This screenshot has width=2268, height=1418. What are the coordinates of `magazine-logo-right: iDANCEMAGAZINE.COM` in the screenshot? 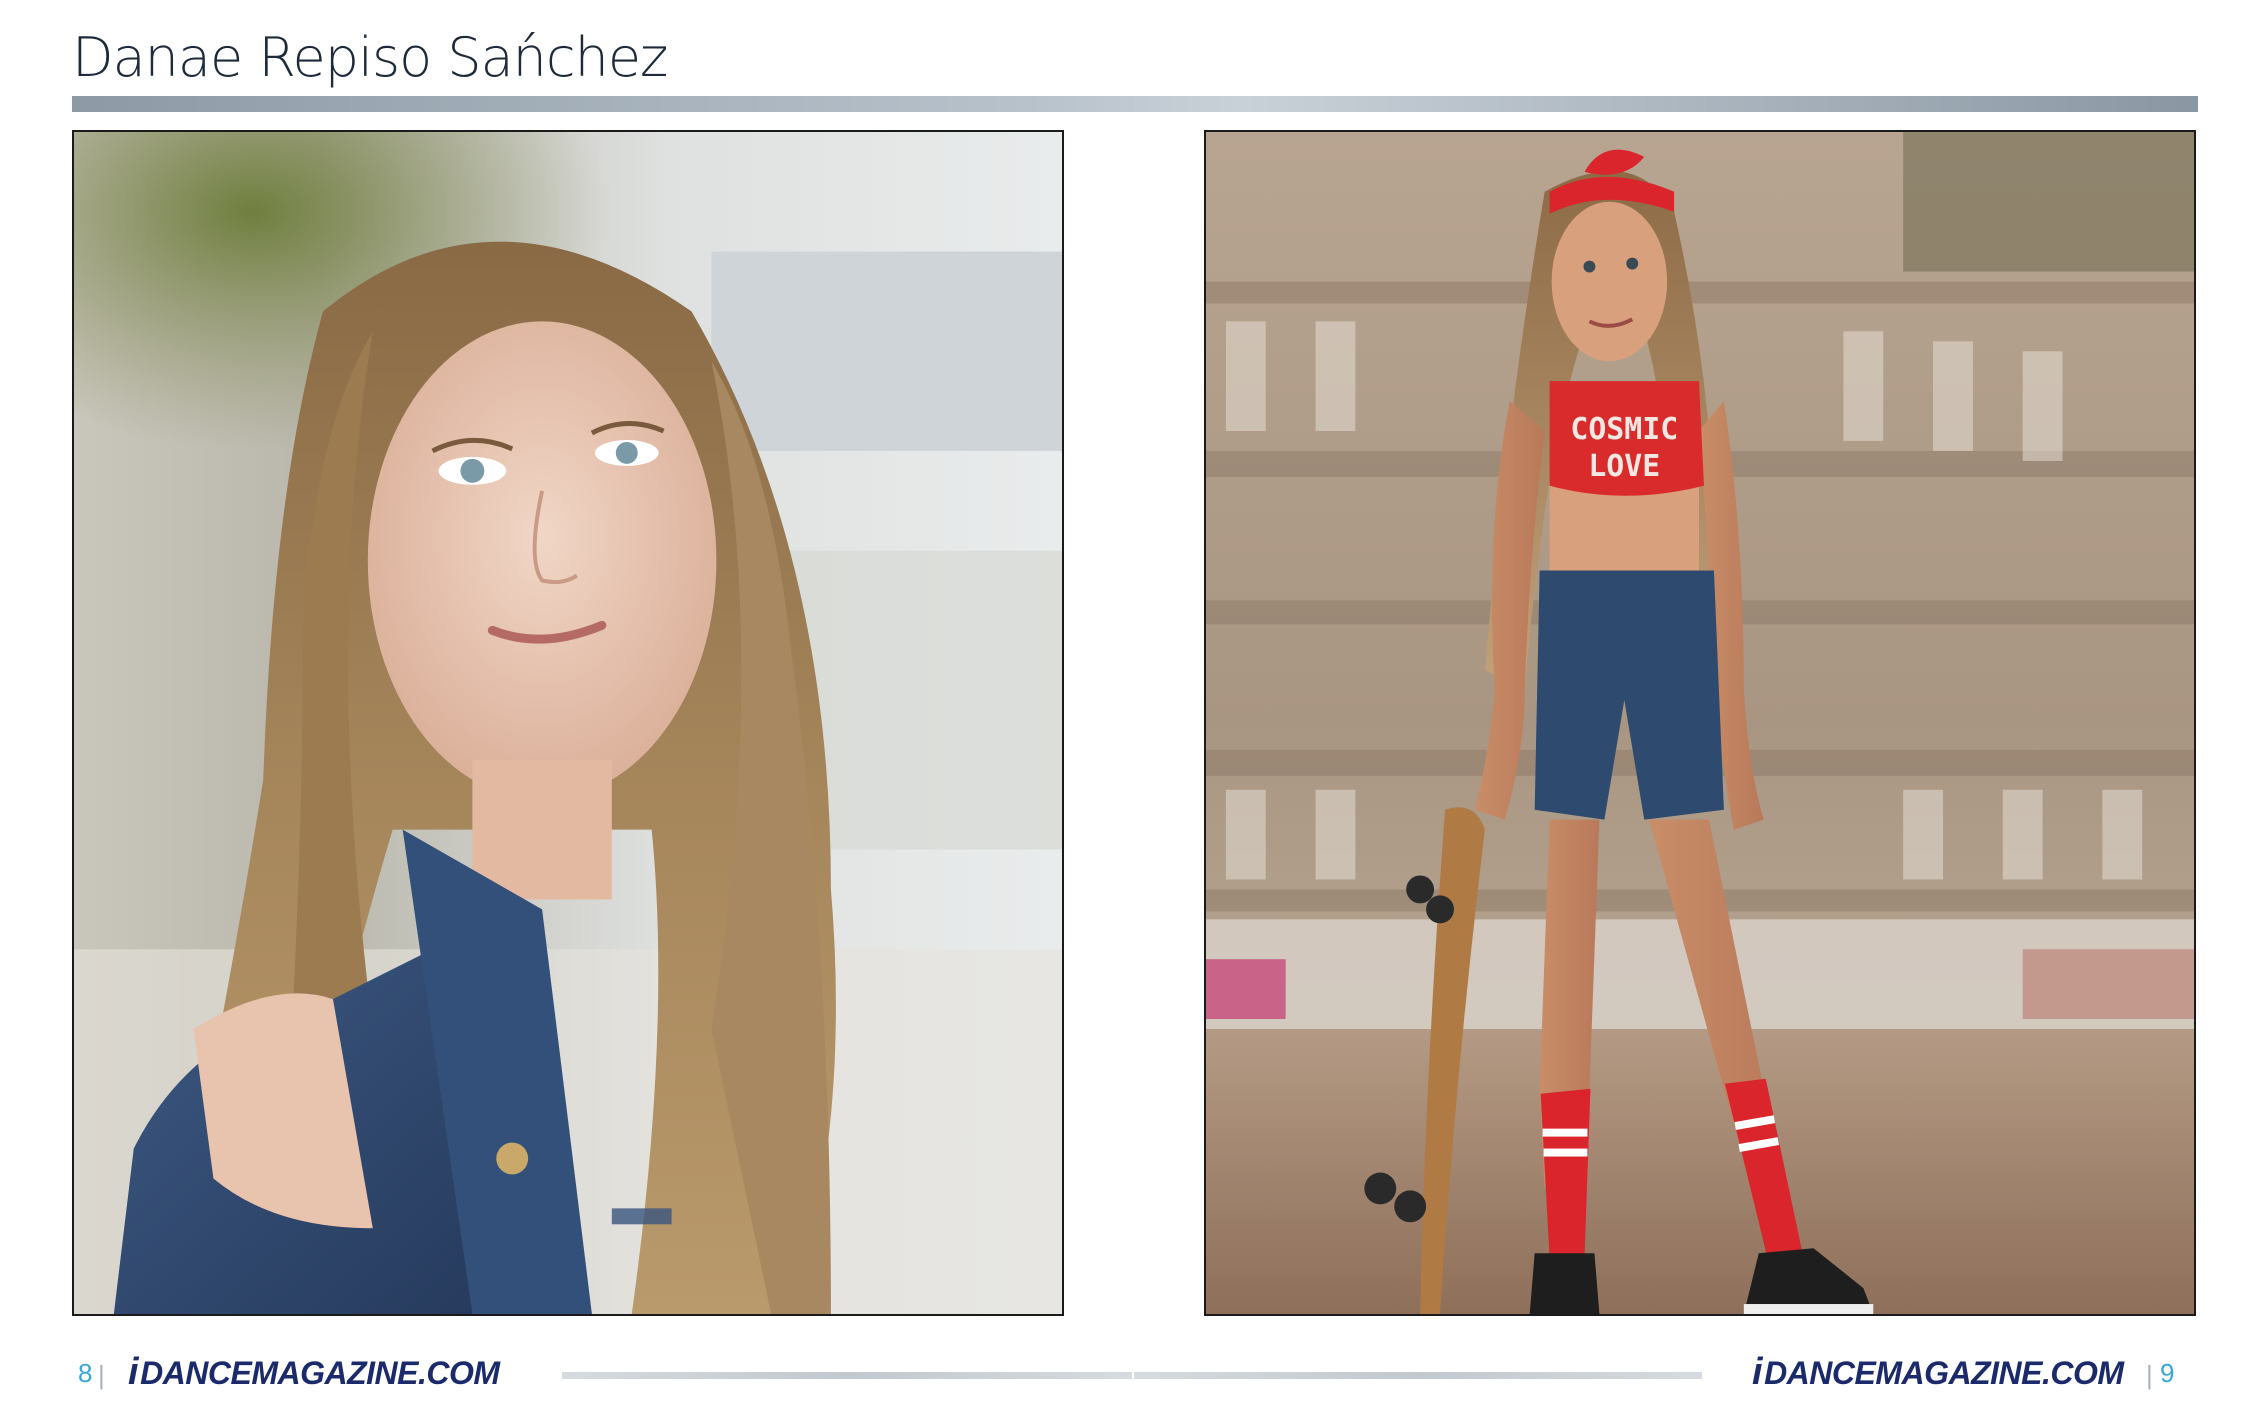 It's located at (1938, 1372).